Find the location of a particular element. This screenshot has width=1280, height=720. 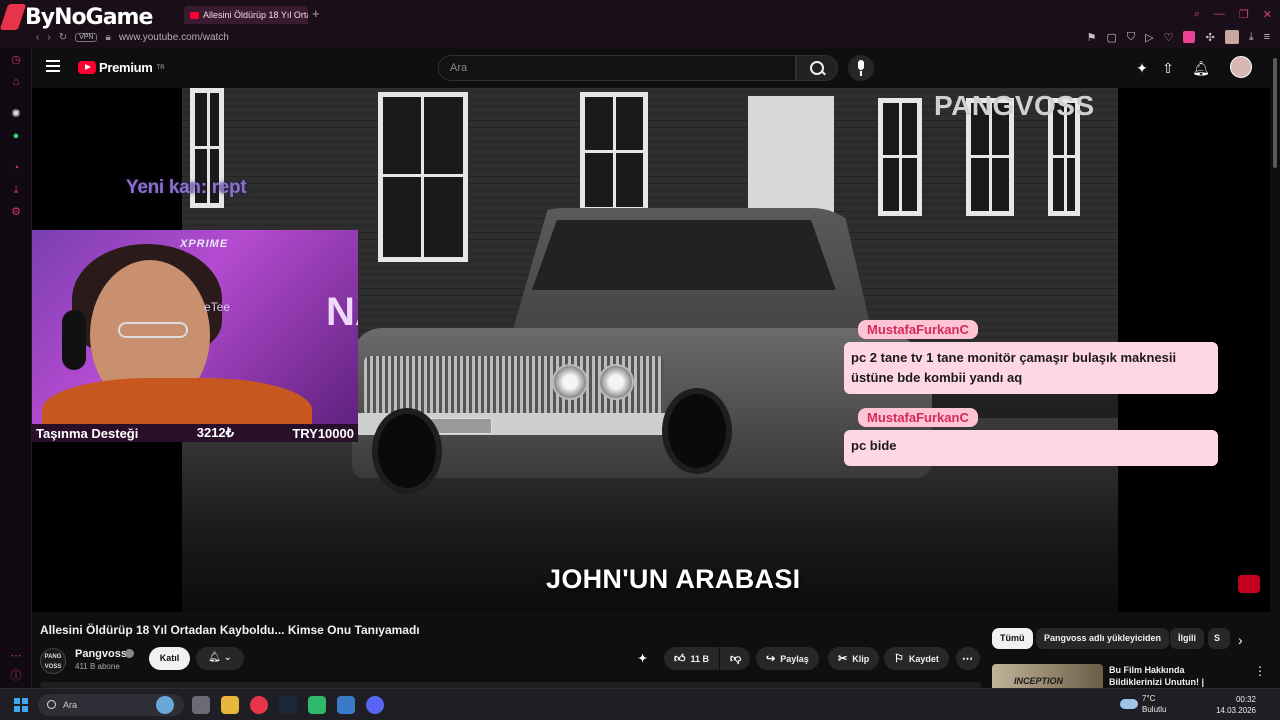

screenshot-icon: ▢ is located at coordinates (1111, 37).